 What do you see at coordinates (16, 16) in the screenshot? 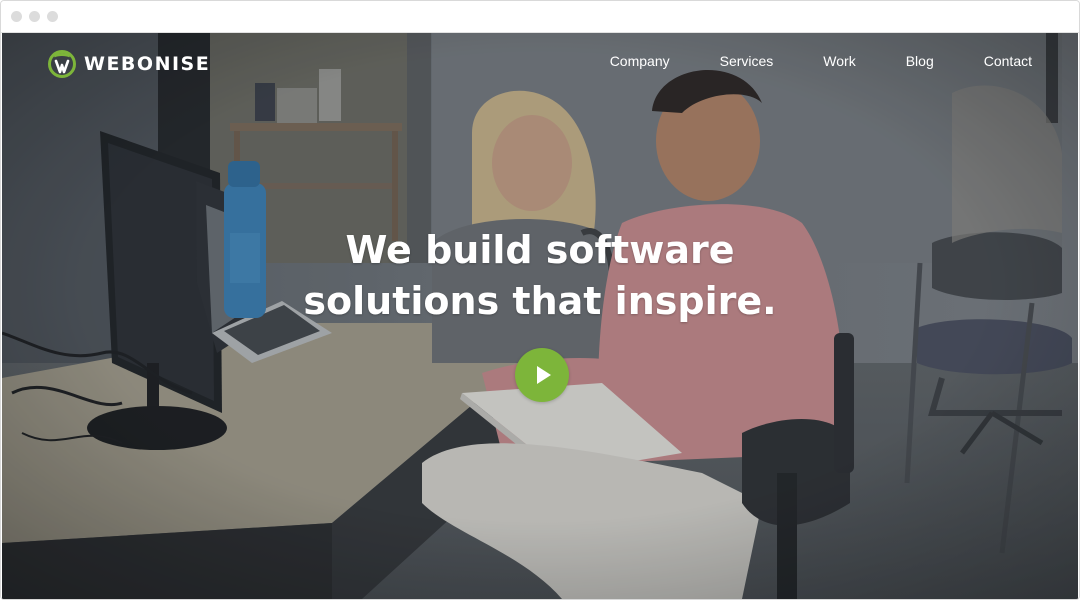
I see `window-close-dot` at bounding box center [16, 16].